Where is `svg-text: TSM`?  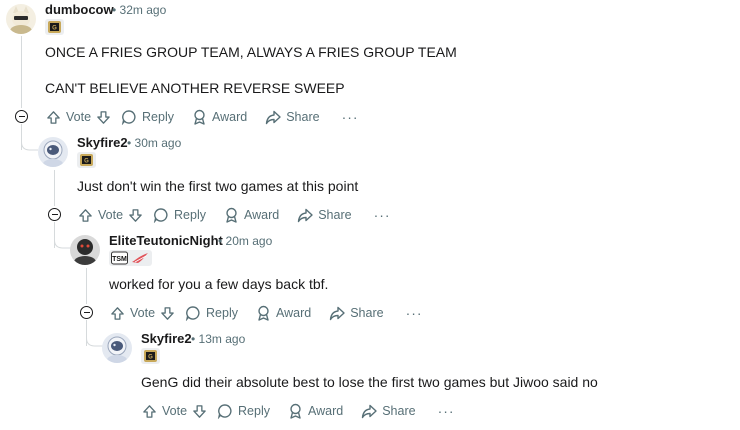
svg-text: TSM is located at coordinates (119, 259).